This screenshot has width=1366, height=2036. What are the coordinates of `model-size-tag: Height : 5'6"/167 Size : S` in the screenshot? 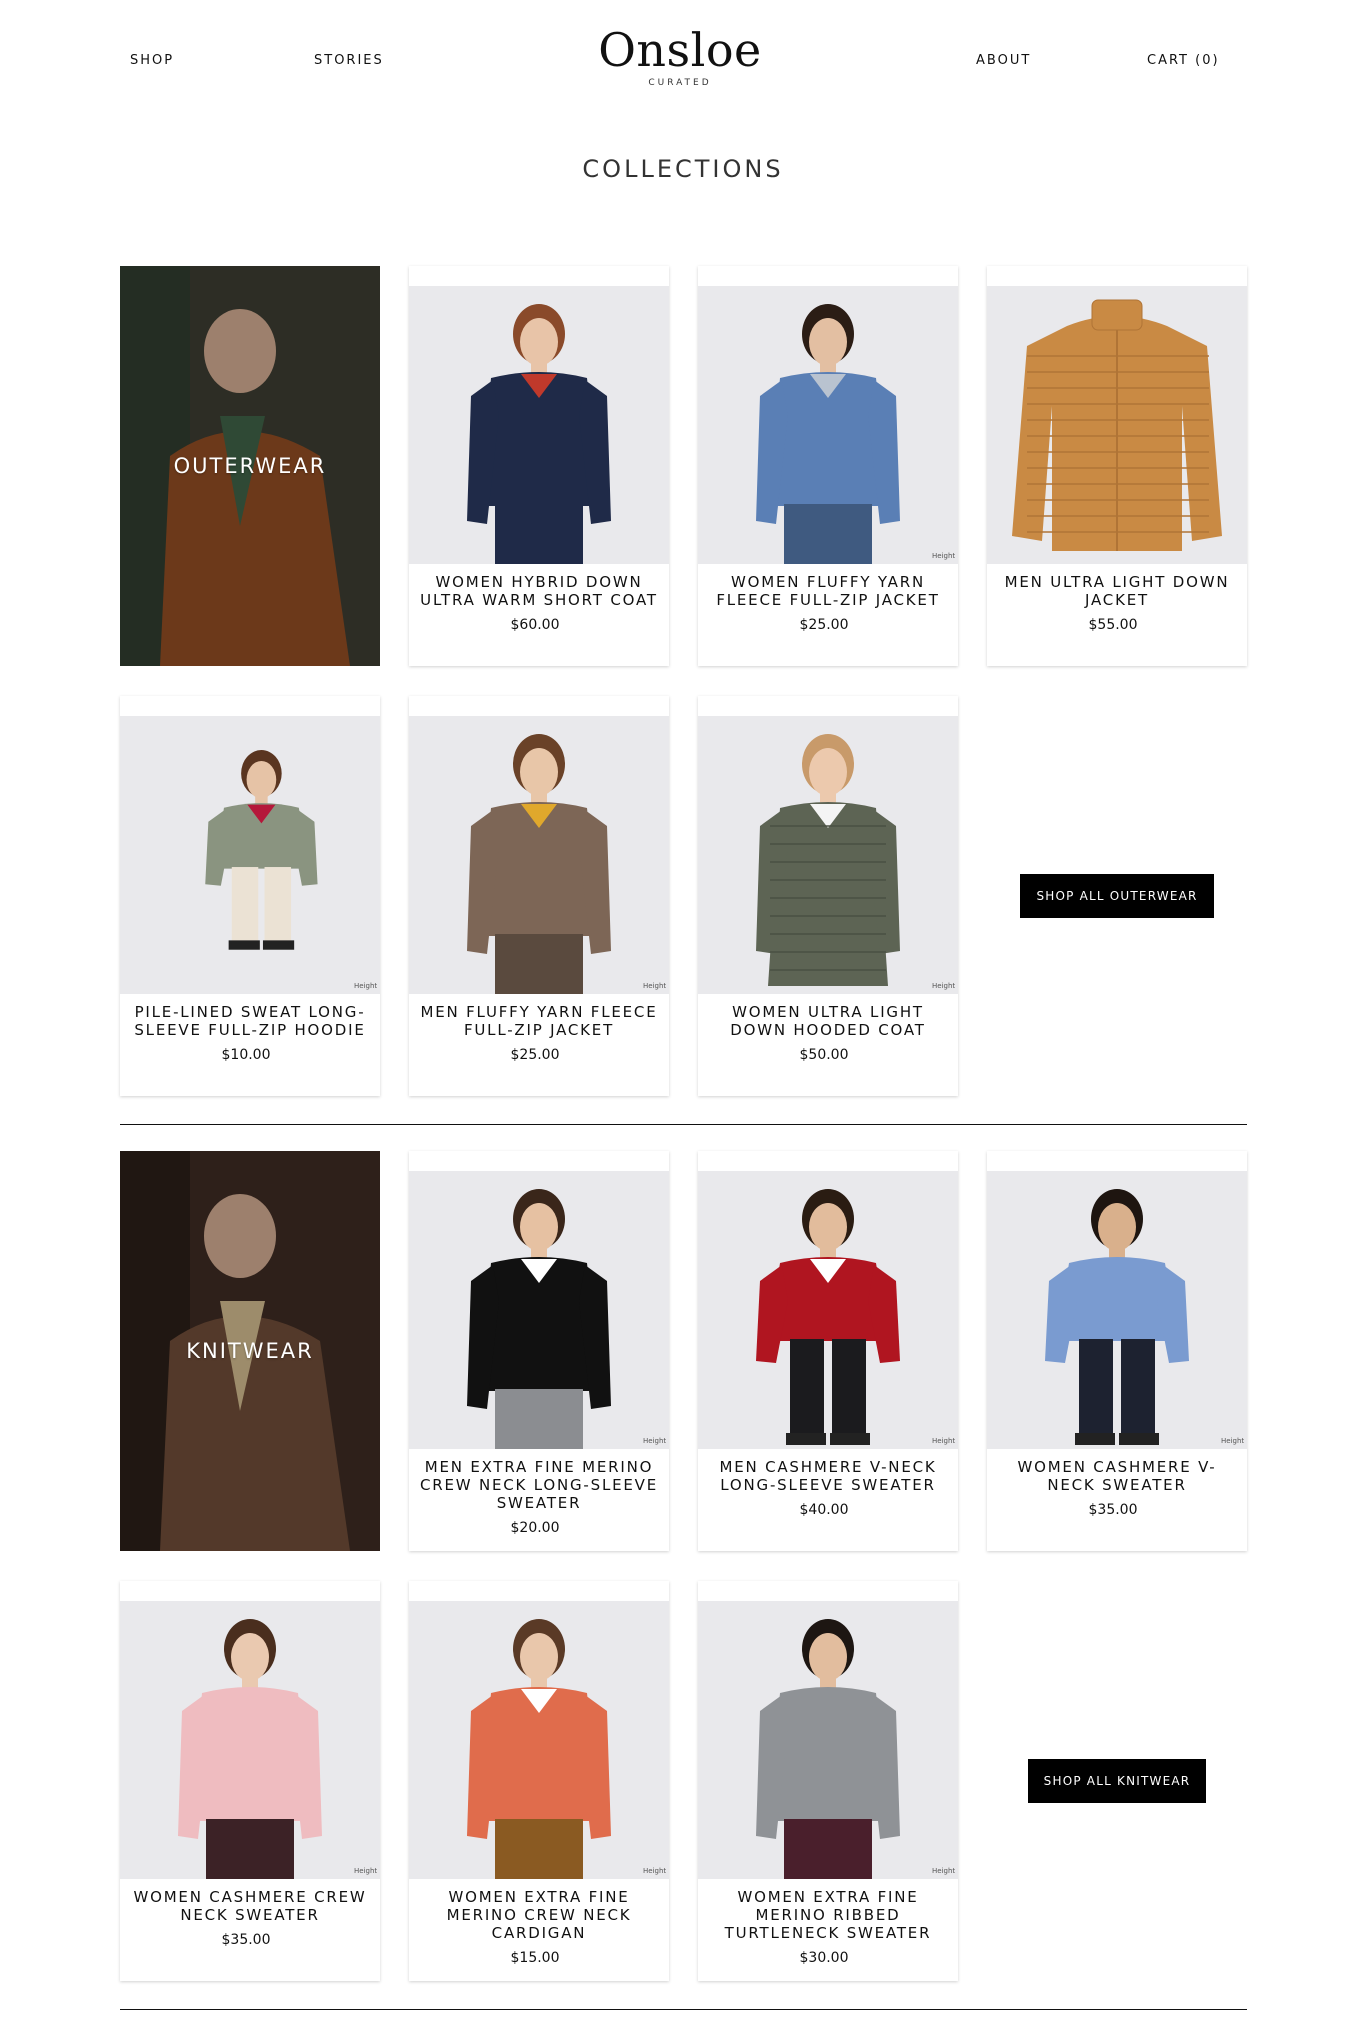 It's located at (1234, 1441).